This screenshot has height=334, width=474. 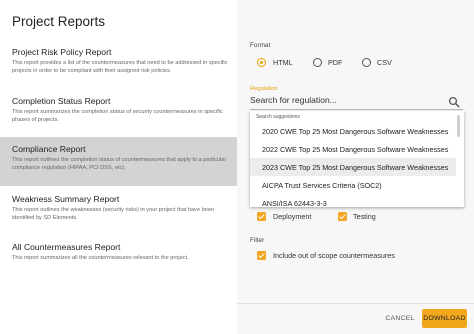 I want to click on dropdown-scrollbar, so click(x=458, y=126).